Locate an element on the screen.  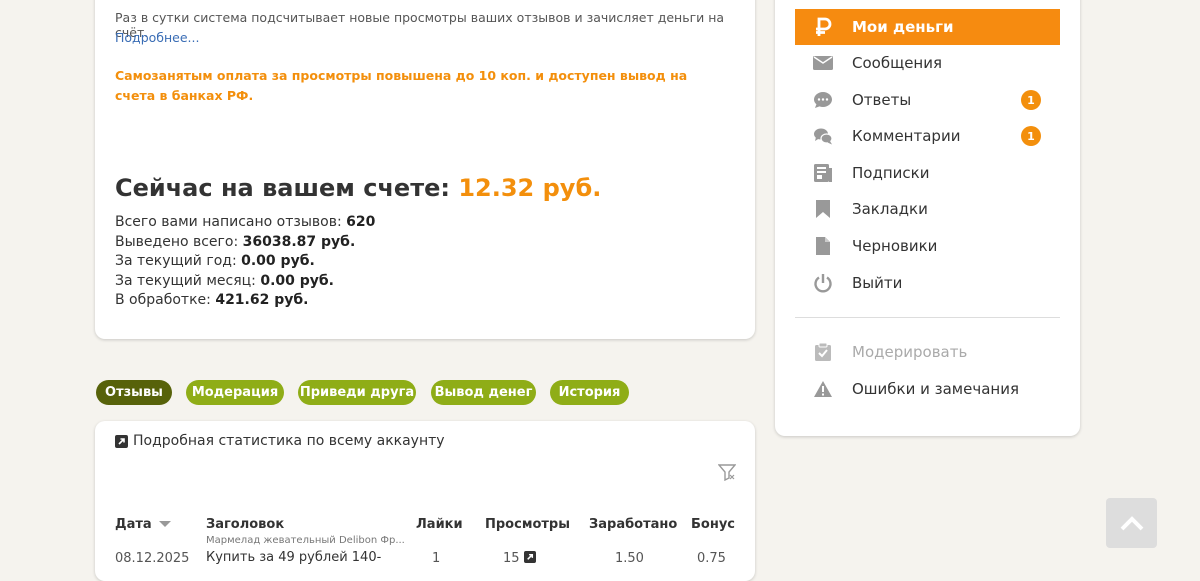
row-bonus: 0.75 is located at coordinates (711, 558).